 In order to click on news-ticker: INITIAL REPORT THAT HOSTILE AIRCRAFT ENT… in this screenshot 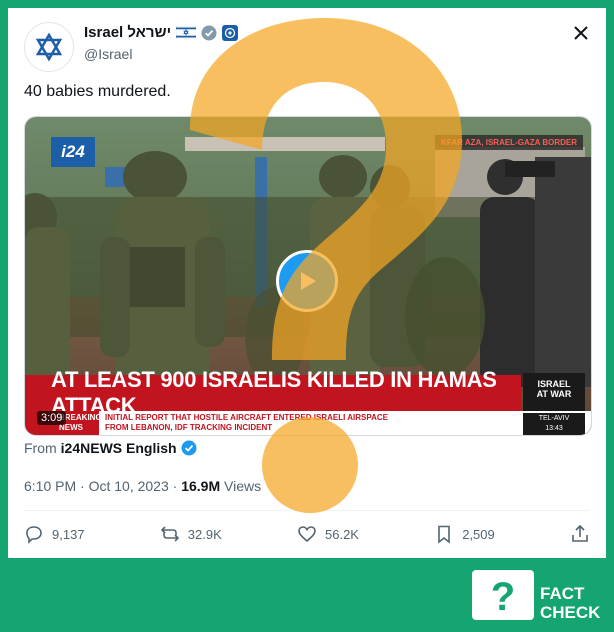, I will do `click(265, 423)`.